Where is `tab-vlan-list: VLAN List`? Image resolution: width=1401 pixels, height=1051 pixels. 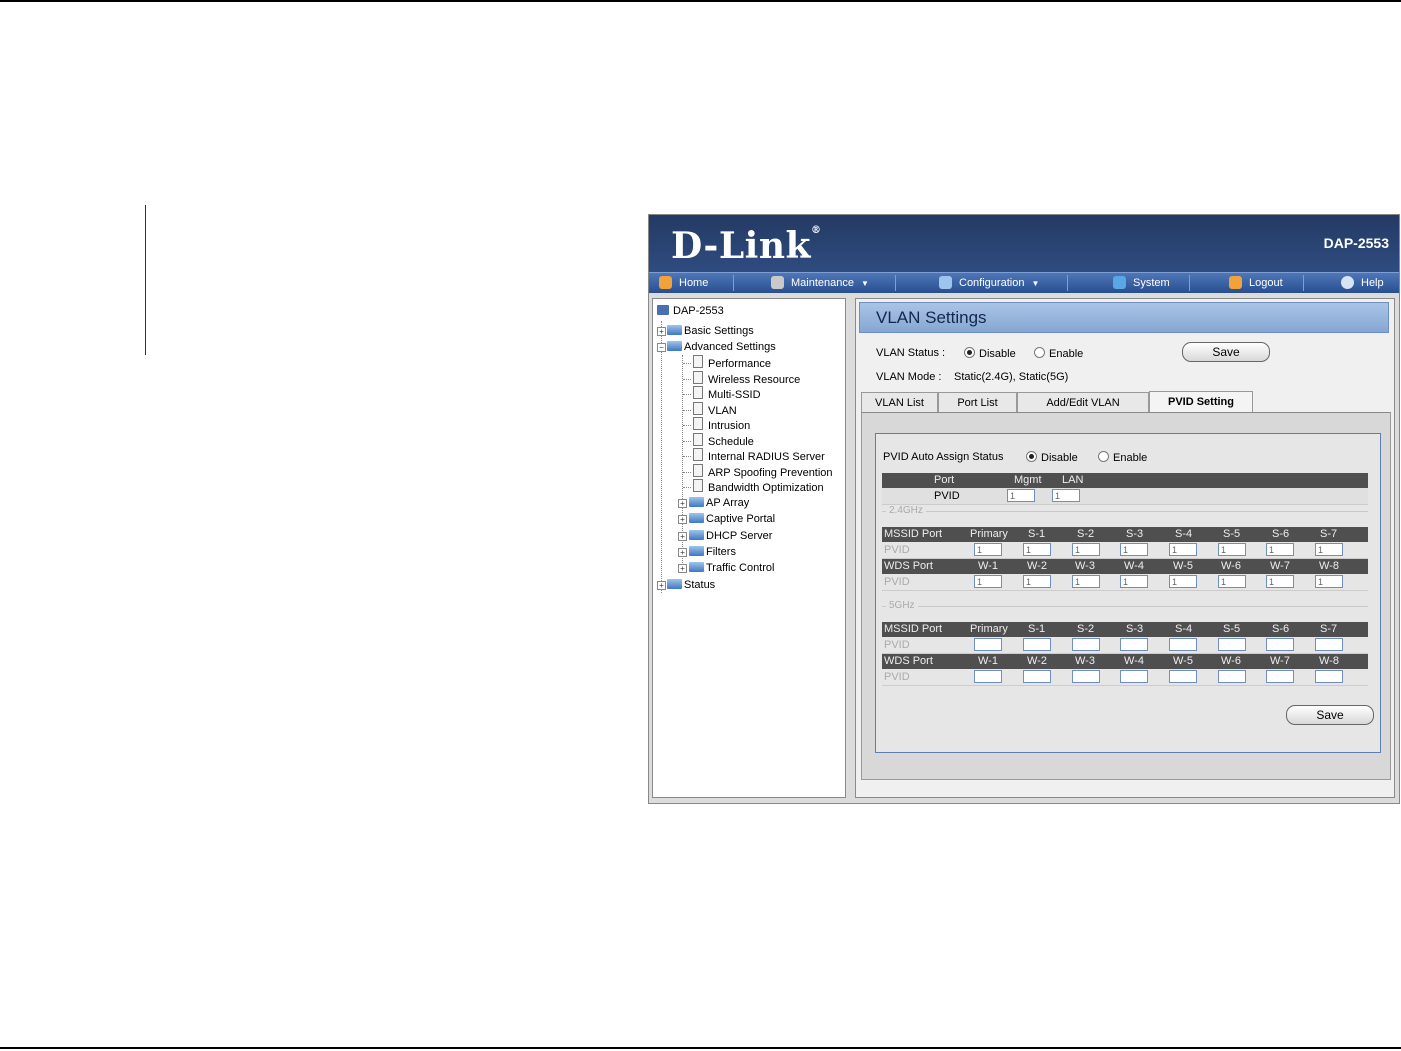 tab-vlan-list: VLAN List is located at coordinates (899, 402).